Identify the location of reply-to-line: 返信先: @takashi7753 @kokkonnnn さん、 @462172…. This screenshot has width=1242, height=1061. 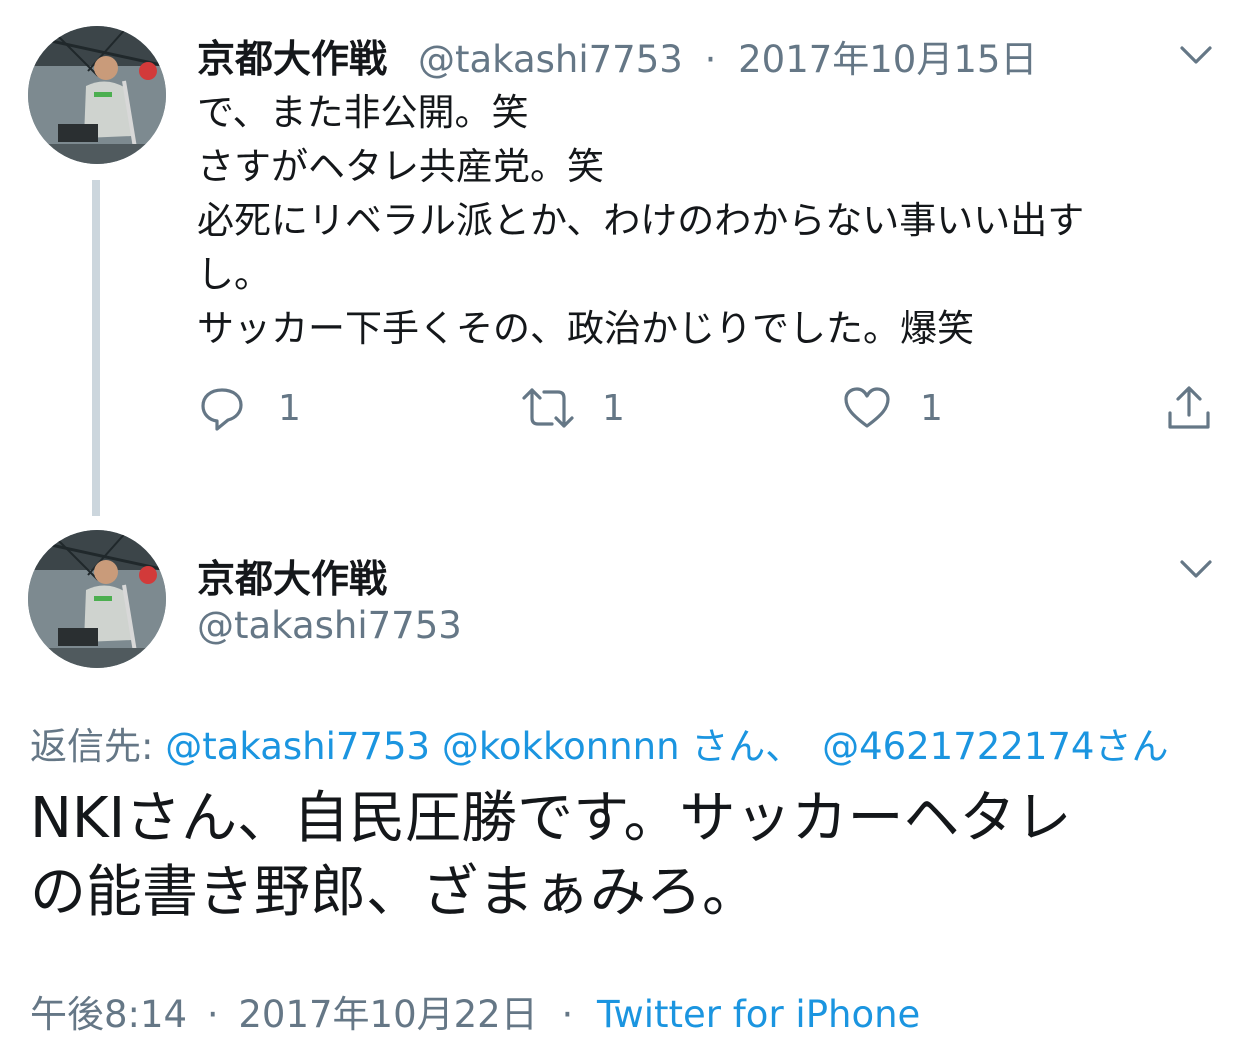
(599, 743).